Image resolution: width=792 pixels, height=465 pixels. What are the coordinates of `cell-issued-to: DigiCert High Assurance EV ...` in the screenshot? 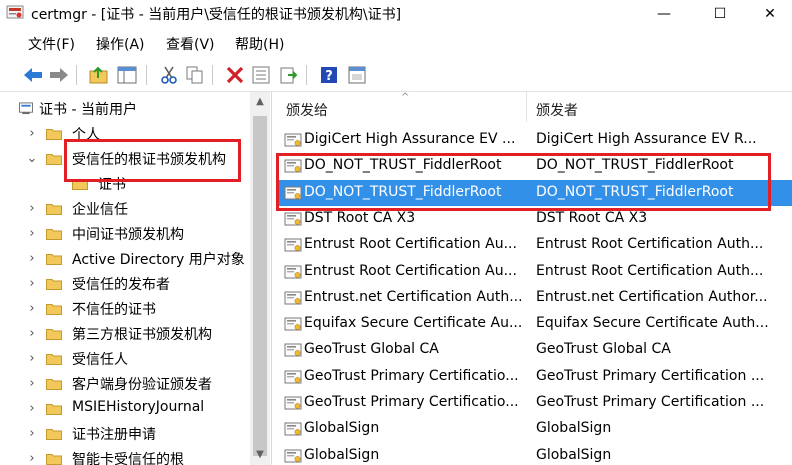 It's located at (410, 139).